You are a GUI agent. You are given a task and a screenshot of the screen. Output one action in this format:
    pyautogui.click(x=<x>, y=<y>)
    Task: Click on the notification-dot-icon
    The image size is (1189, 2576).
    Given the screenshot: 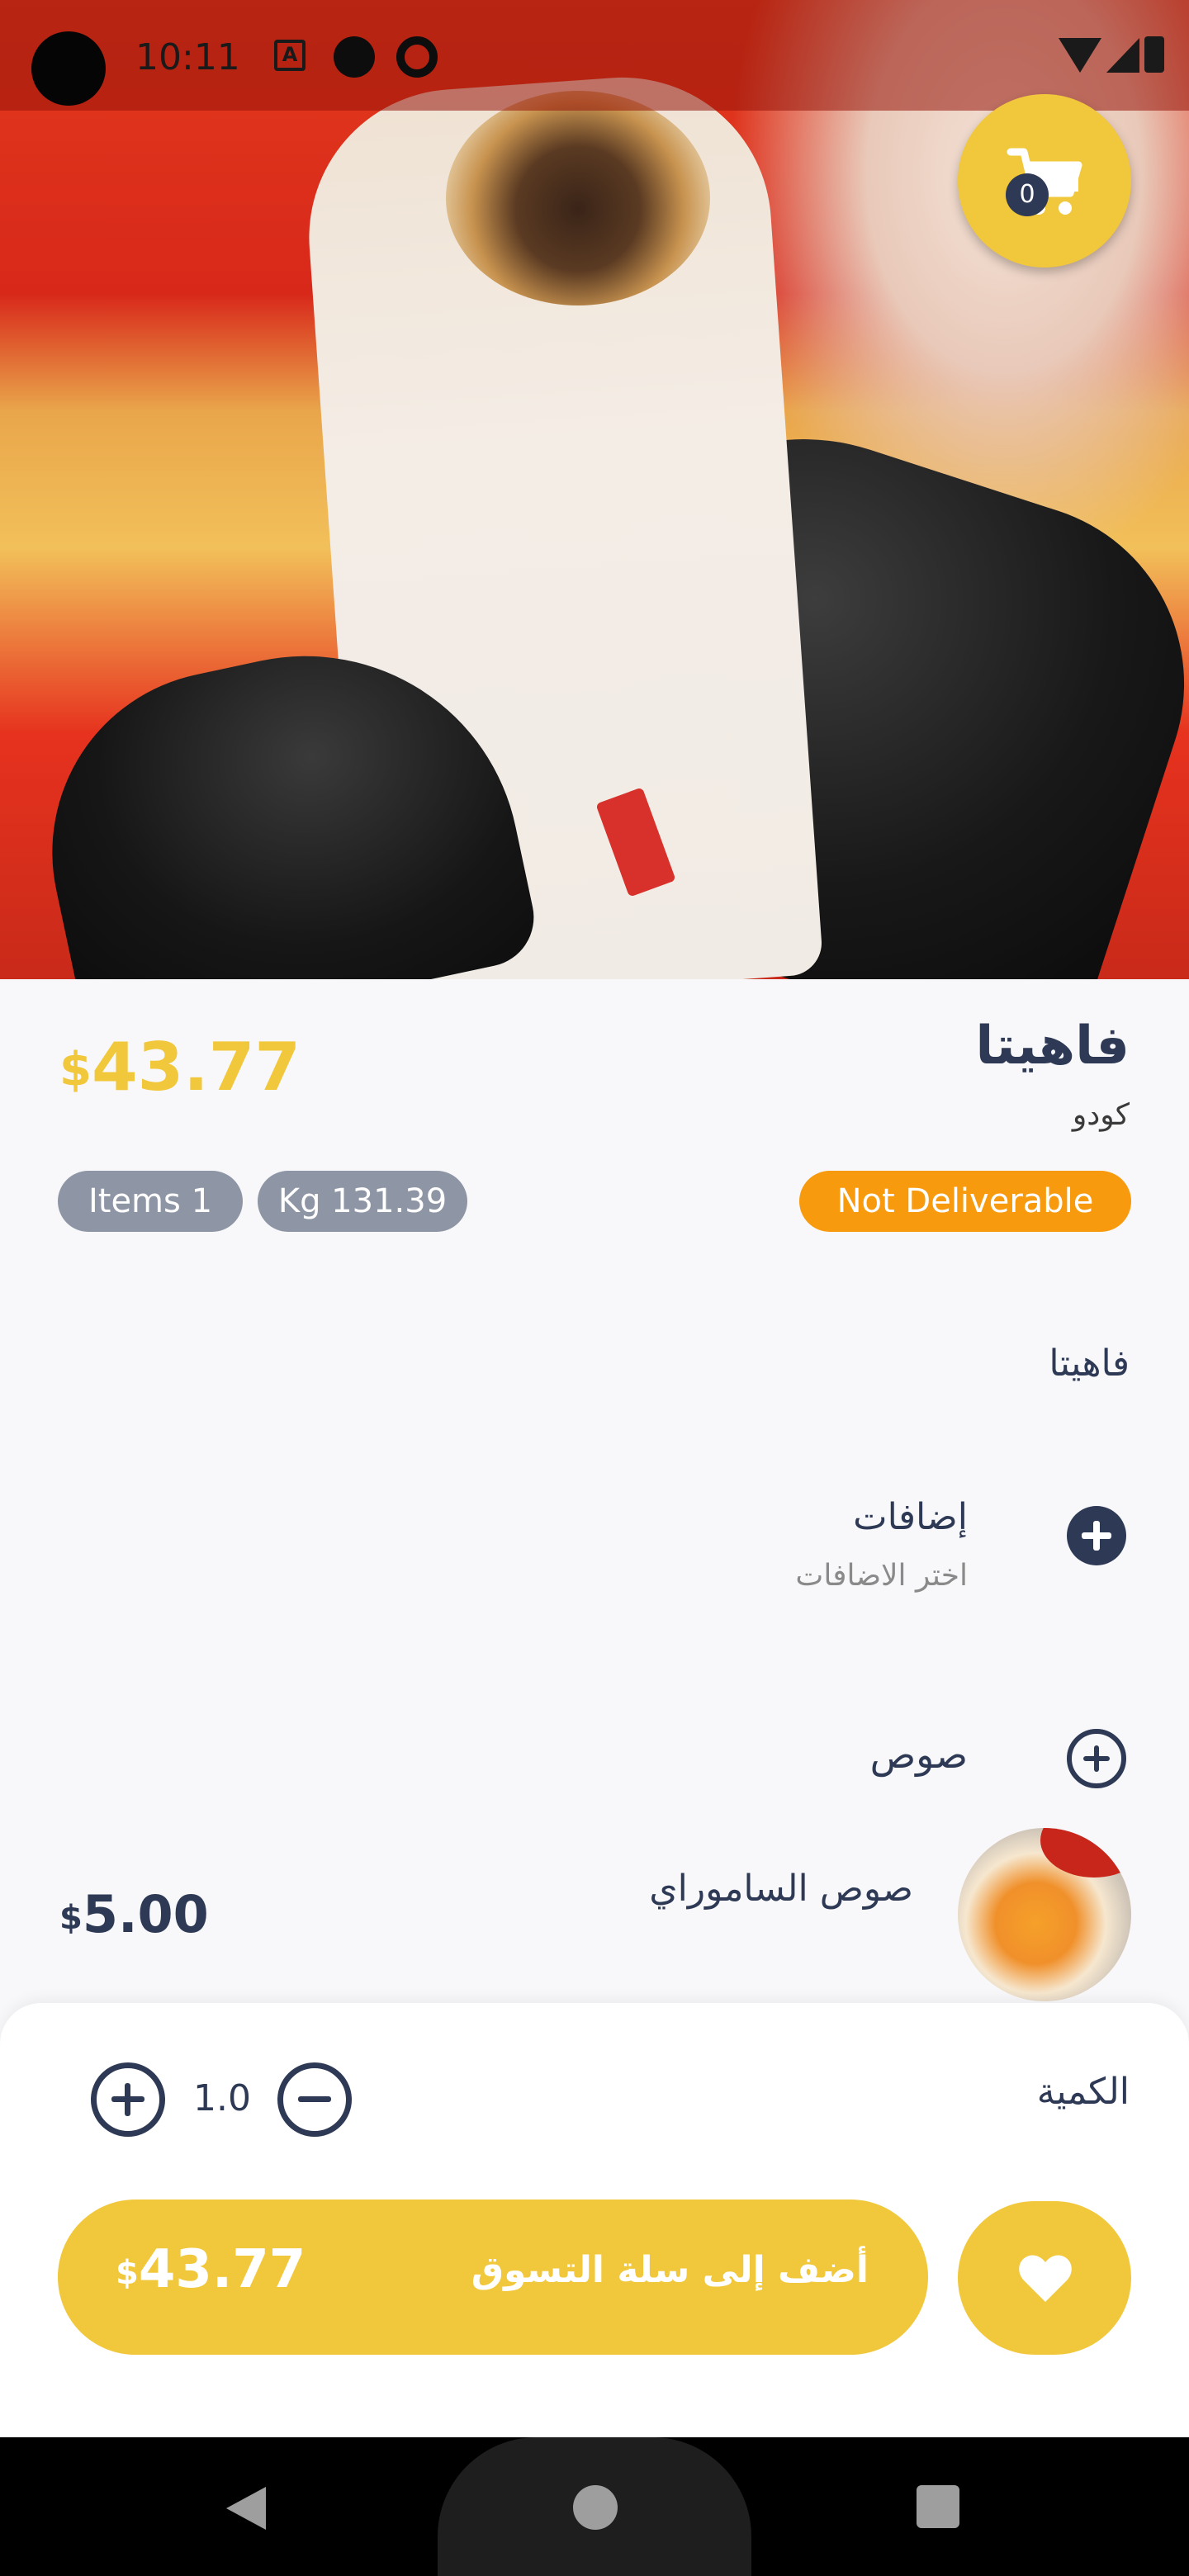 What is the action you would take?
    pyautogui.click(x=354, y=57)
    